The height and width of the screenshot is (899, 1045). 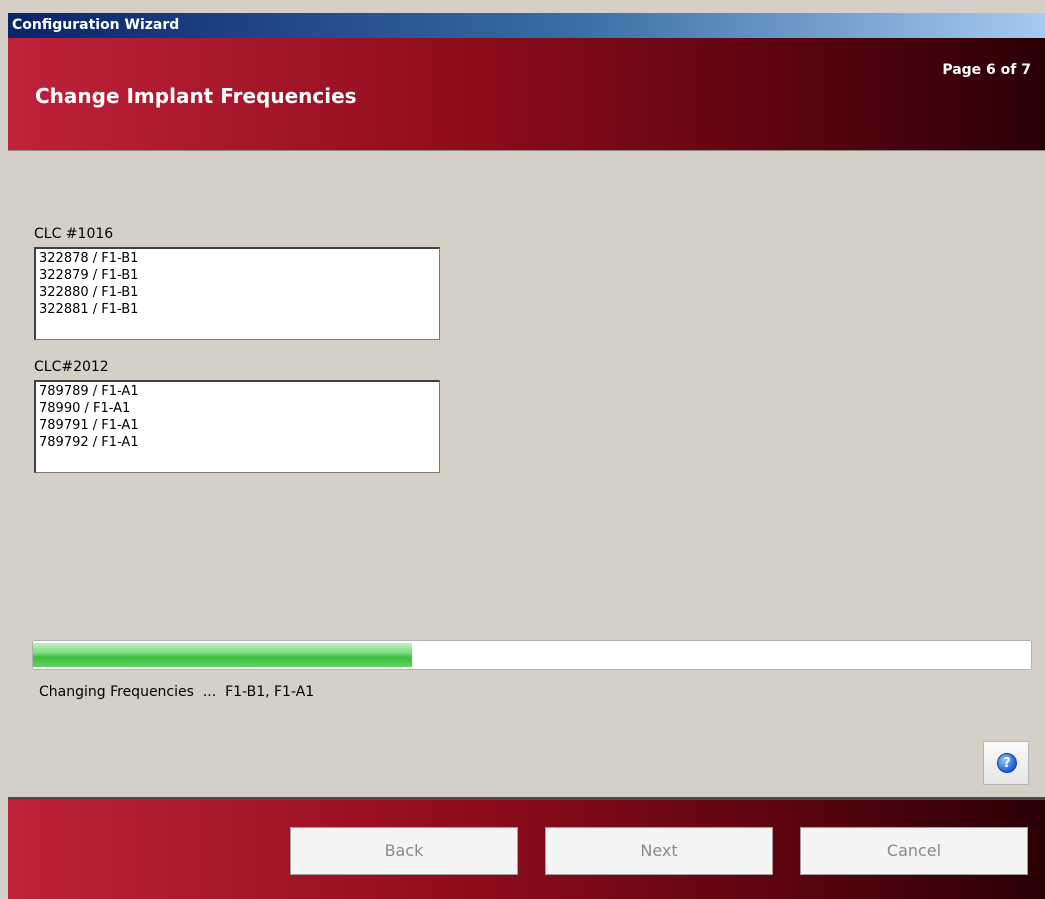 I want to click on cancel-button: Cancel, so click(x=914, y=851).